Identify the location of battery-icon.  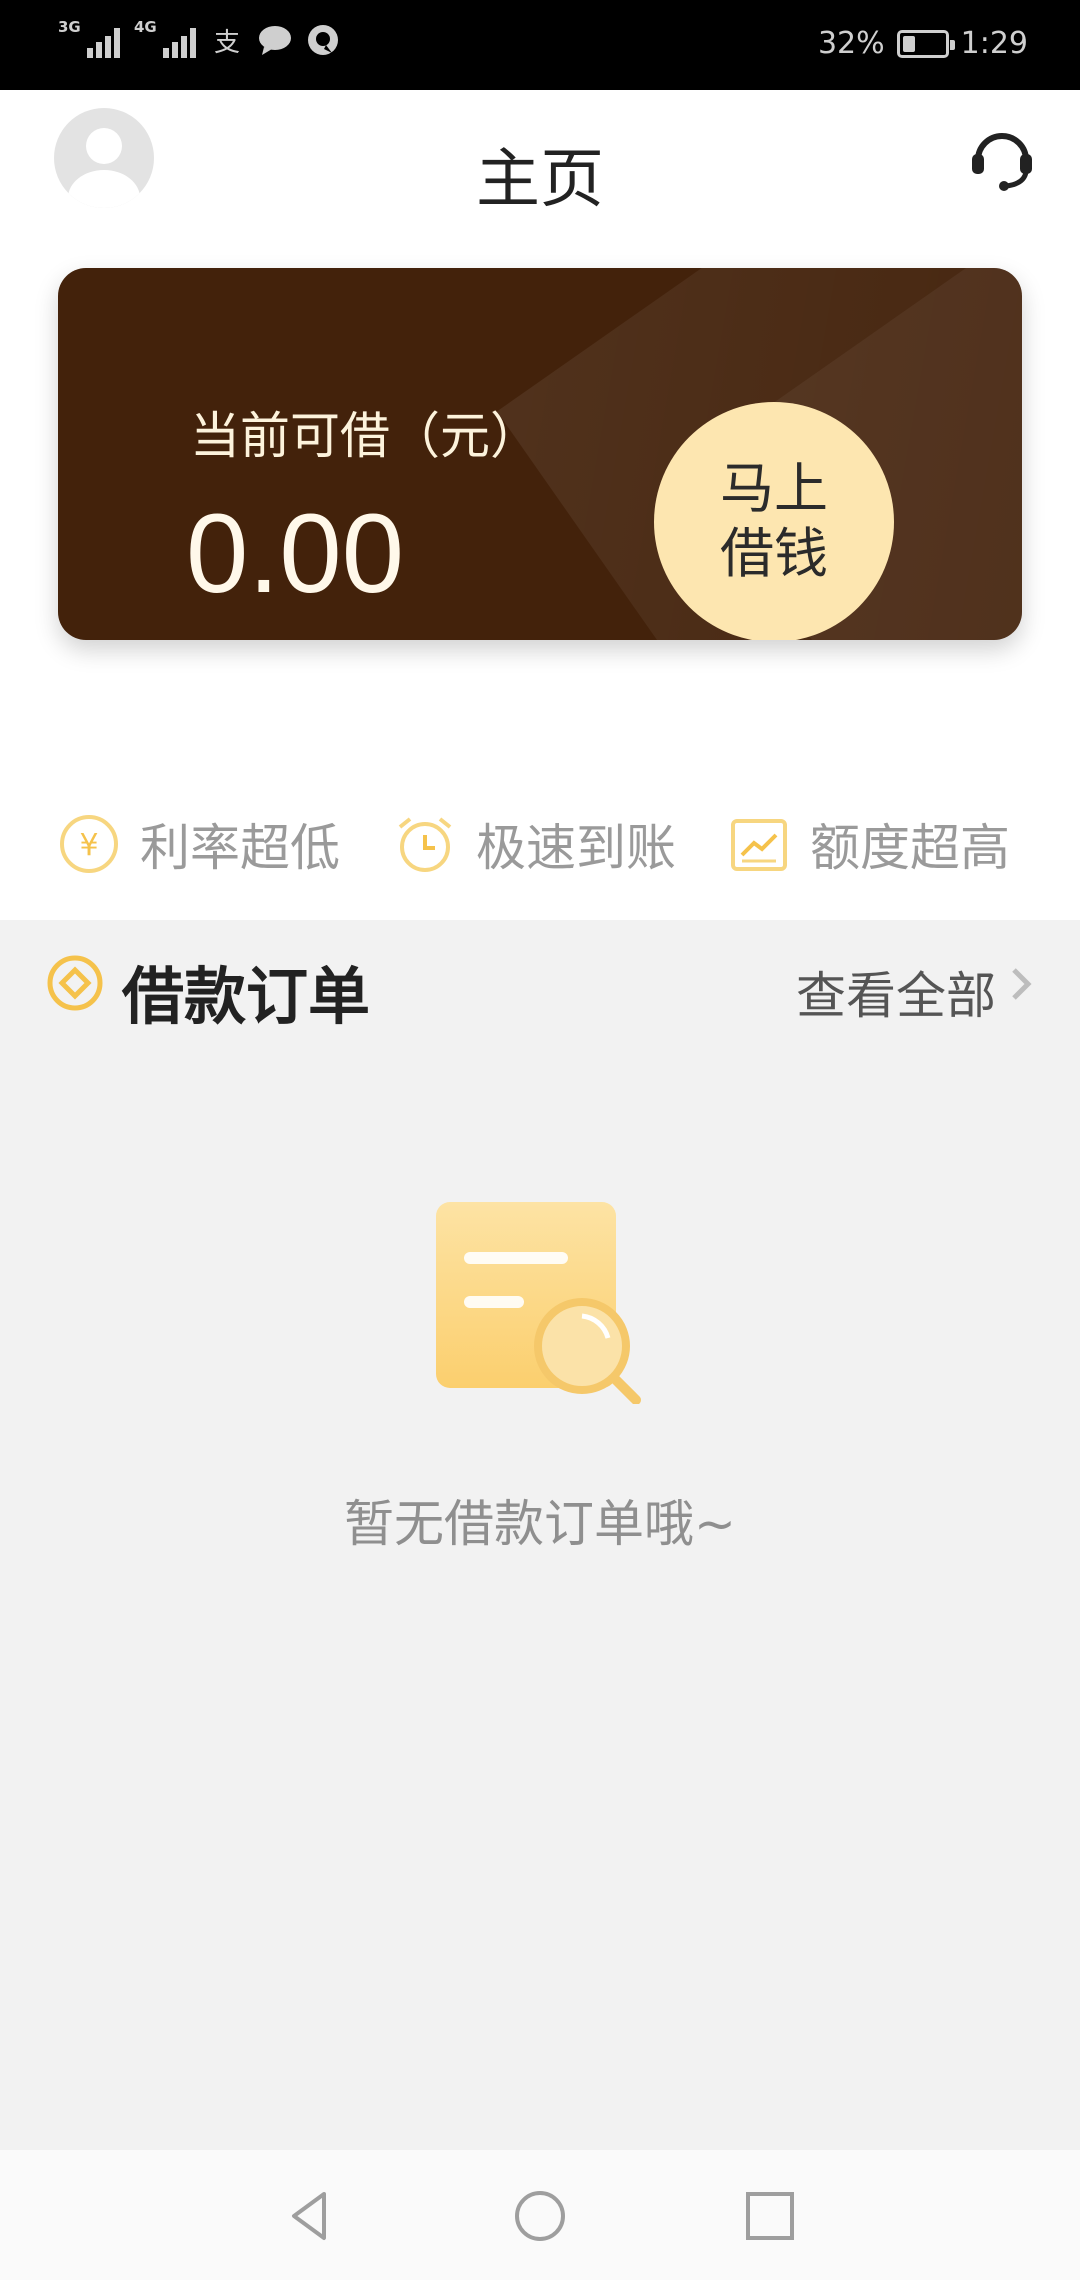
(925, 43).